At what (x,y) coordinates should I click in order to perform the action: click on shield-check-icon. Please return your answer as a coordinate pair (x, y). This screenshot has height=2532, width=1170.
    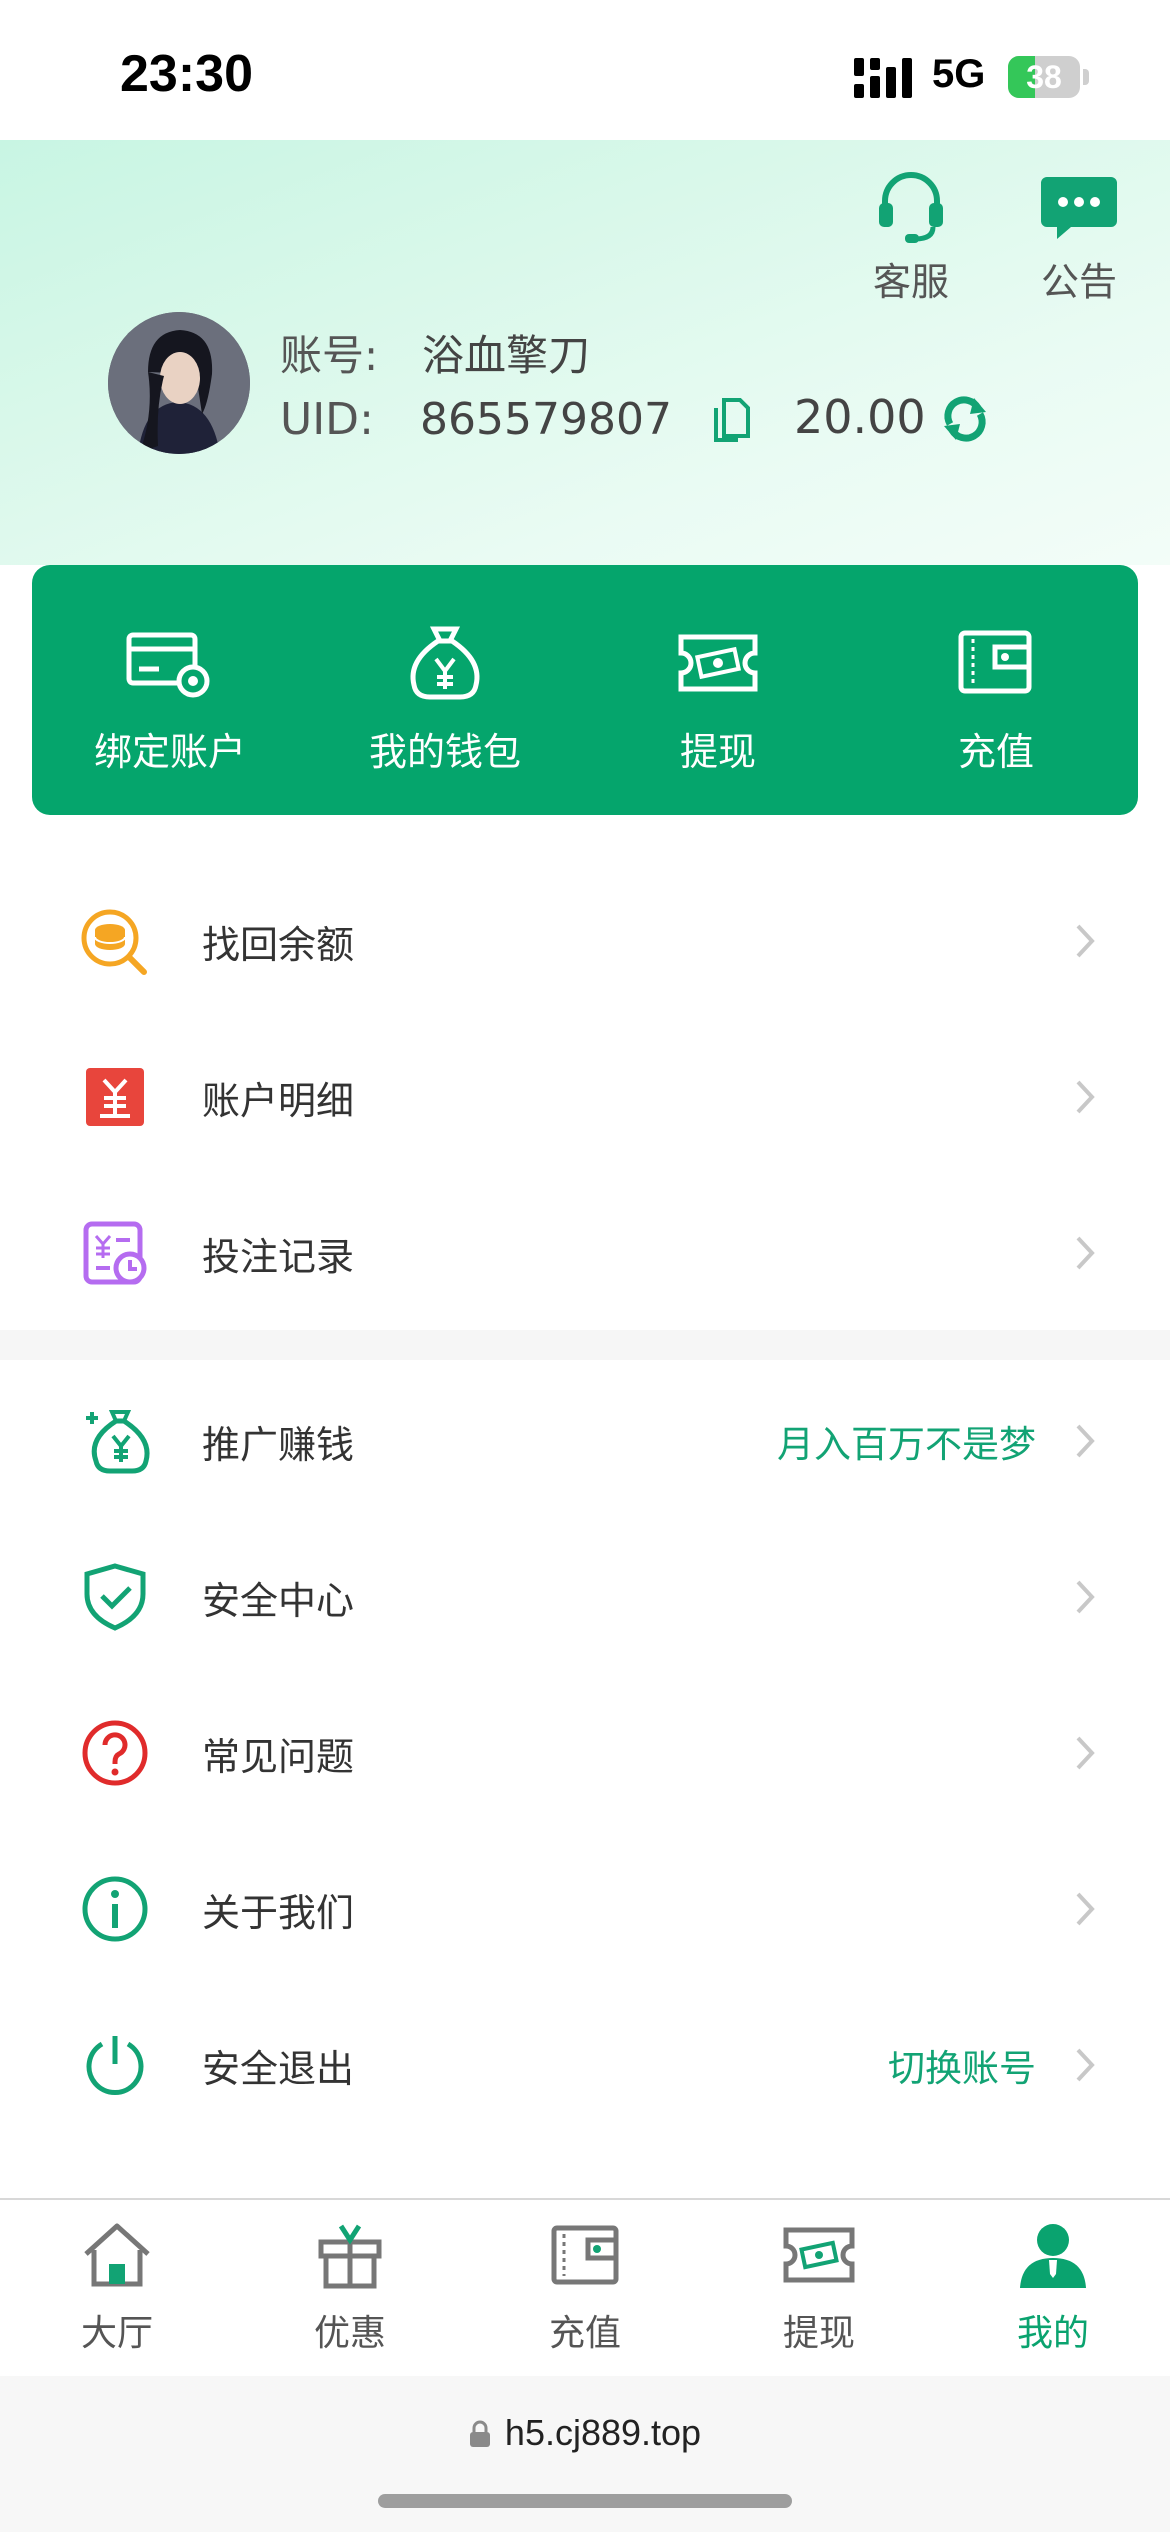
    Looking at the image, I should click on (115, 1597).